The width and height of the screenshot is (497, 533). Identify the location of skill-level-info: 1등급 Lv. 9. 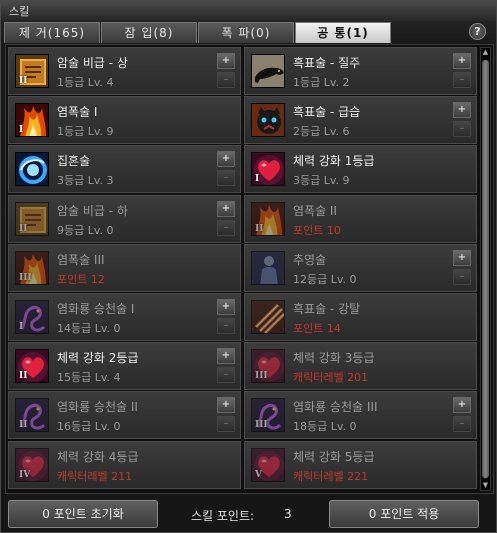
(85, 131).